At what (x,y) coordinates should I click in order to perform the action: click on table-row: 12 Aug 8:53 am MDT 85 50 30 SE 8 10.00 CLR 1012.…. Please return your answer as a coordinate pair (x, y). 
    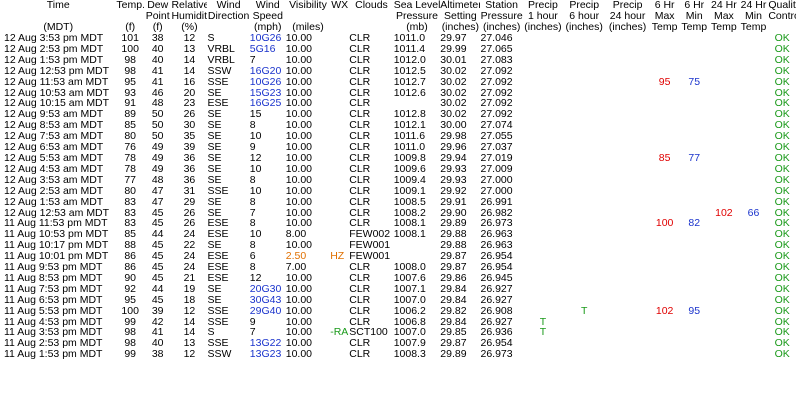
    Looking at the image, I should click on (398, 125).